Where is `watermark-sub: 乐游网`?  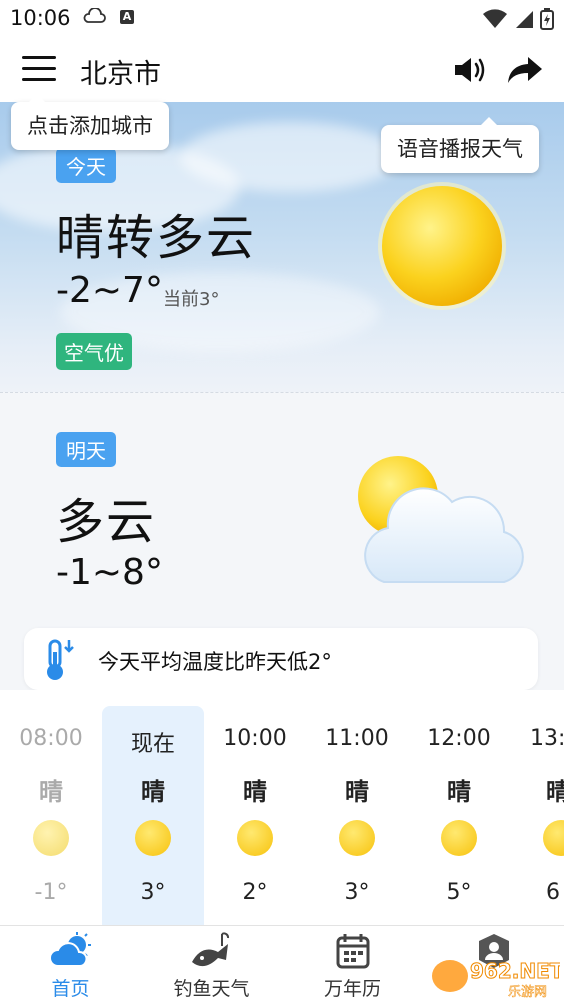
watermark-sub: 乐游网 is located at coordinates (527, 992).